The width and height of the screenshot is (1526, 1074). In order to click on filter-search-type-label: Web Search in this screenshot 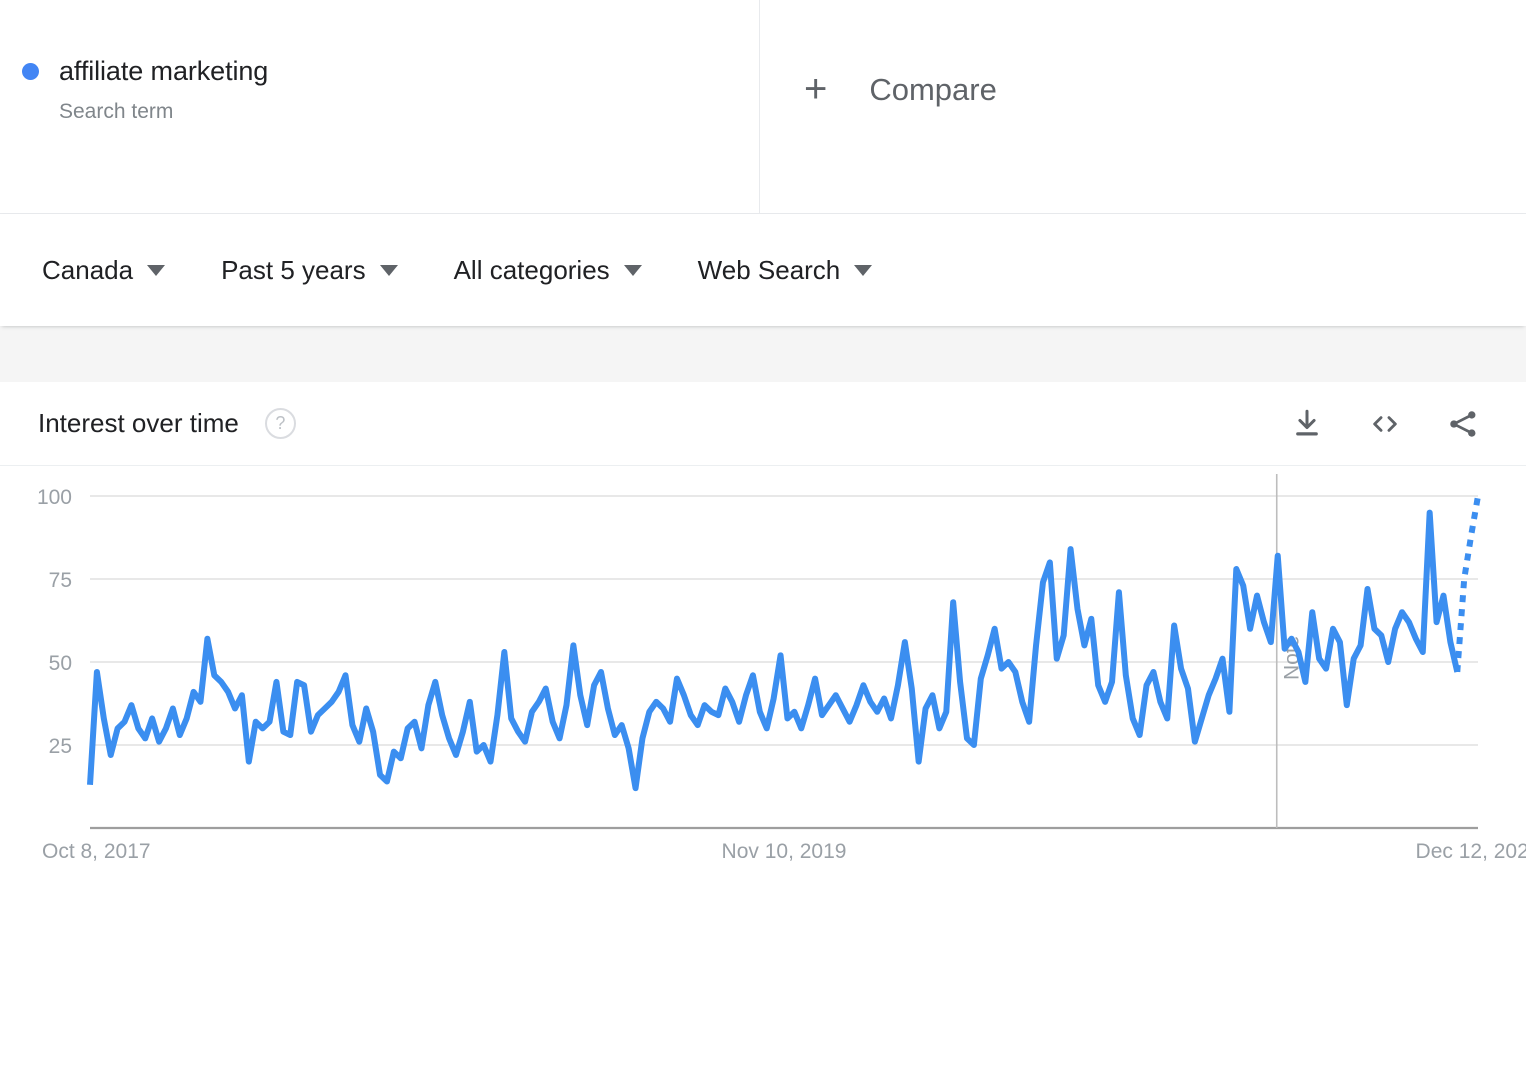, I will do `click(769, 269)`.